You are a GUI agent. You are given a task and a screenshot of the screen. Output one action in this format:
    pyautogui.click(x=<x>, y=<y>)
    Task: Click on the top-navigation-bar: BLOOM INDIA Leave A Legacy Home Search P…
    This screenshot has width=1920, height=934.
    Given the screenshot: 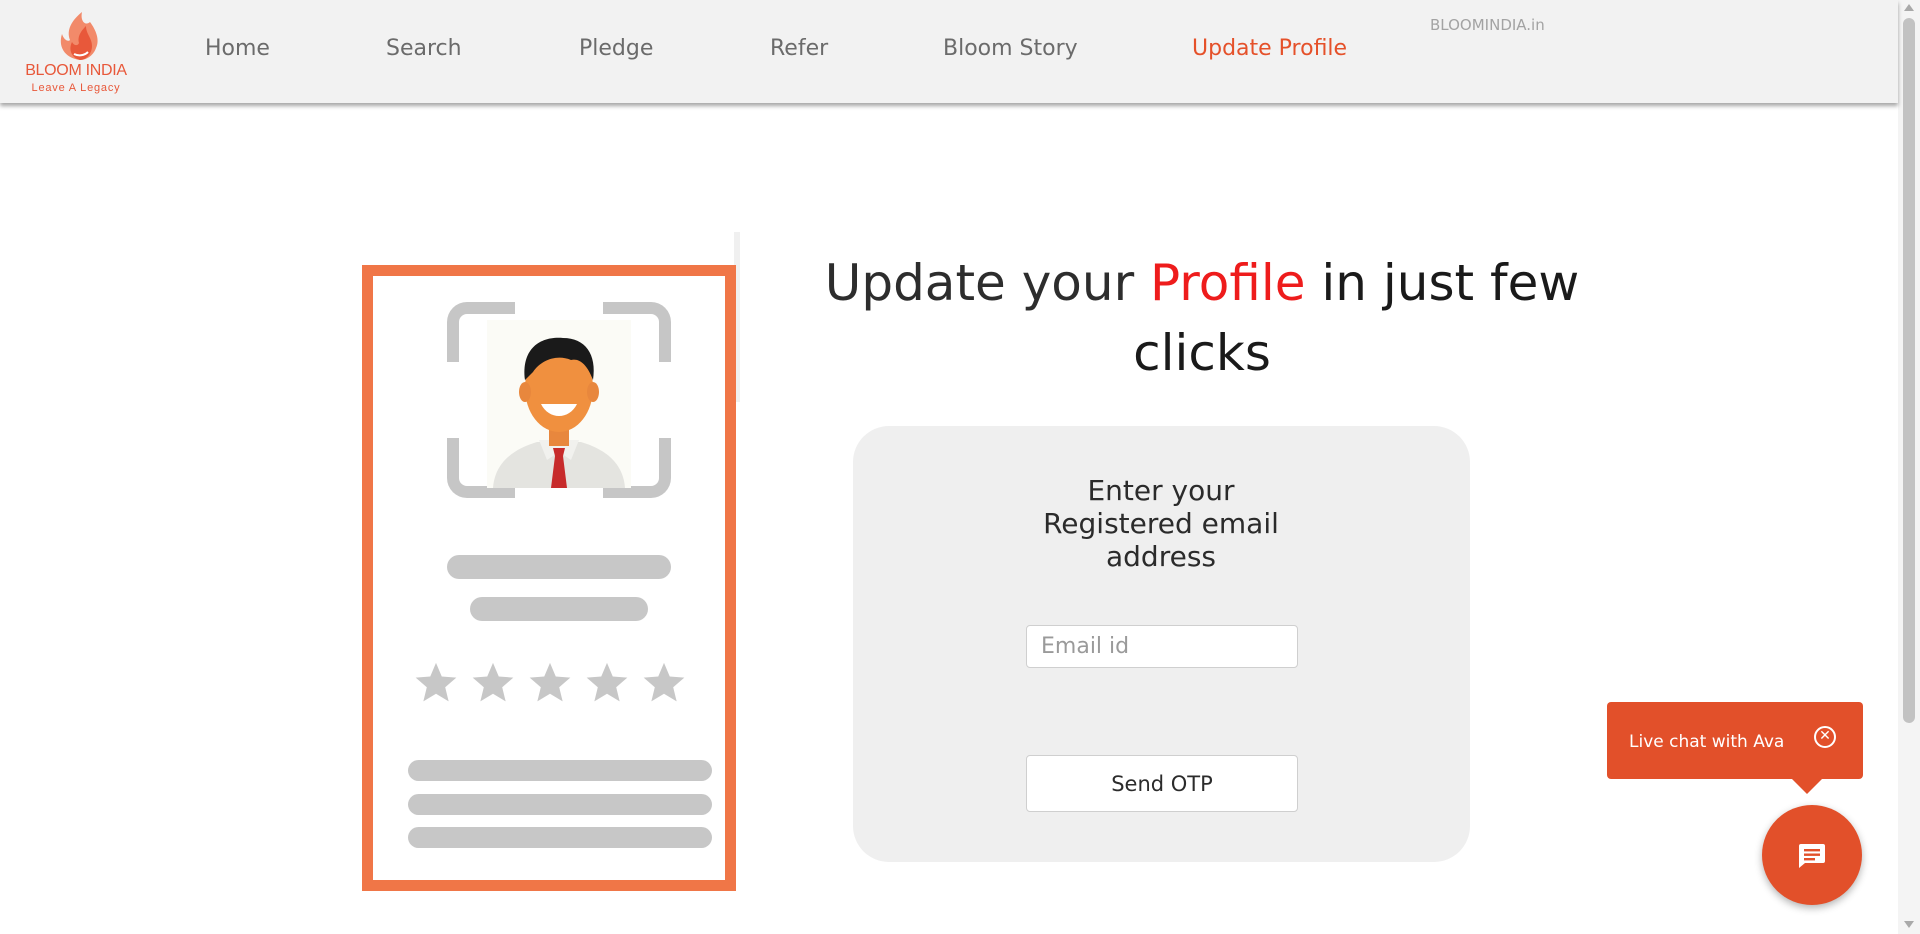 What is the action you would take?
    pyautogui.click(x=949, y=51)
    